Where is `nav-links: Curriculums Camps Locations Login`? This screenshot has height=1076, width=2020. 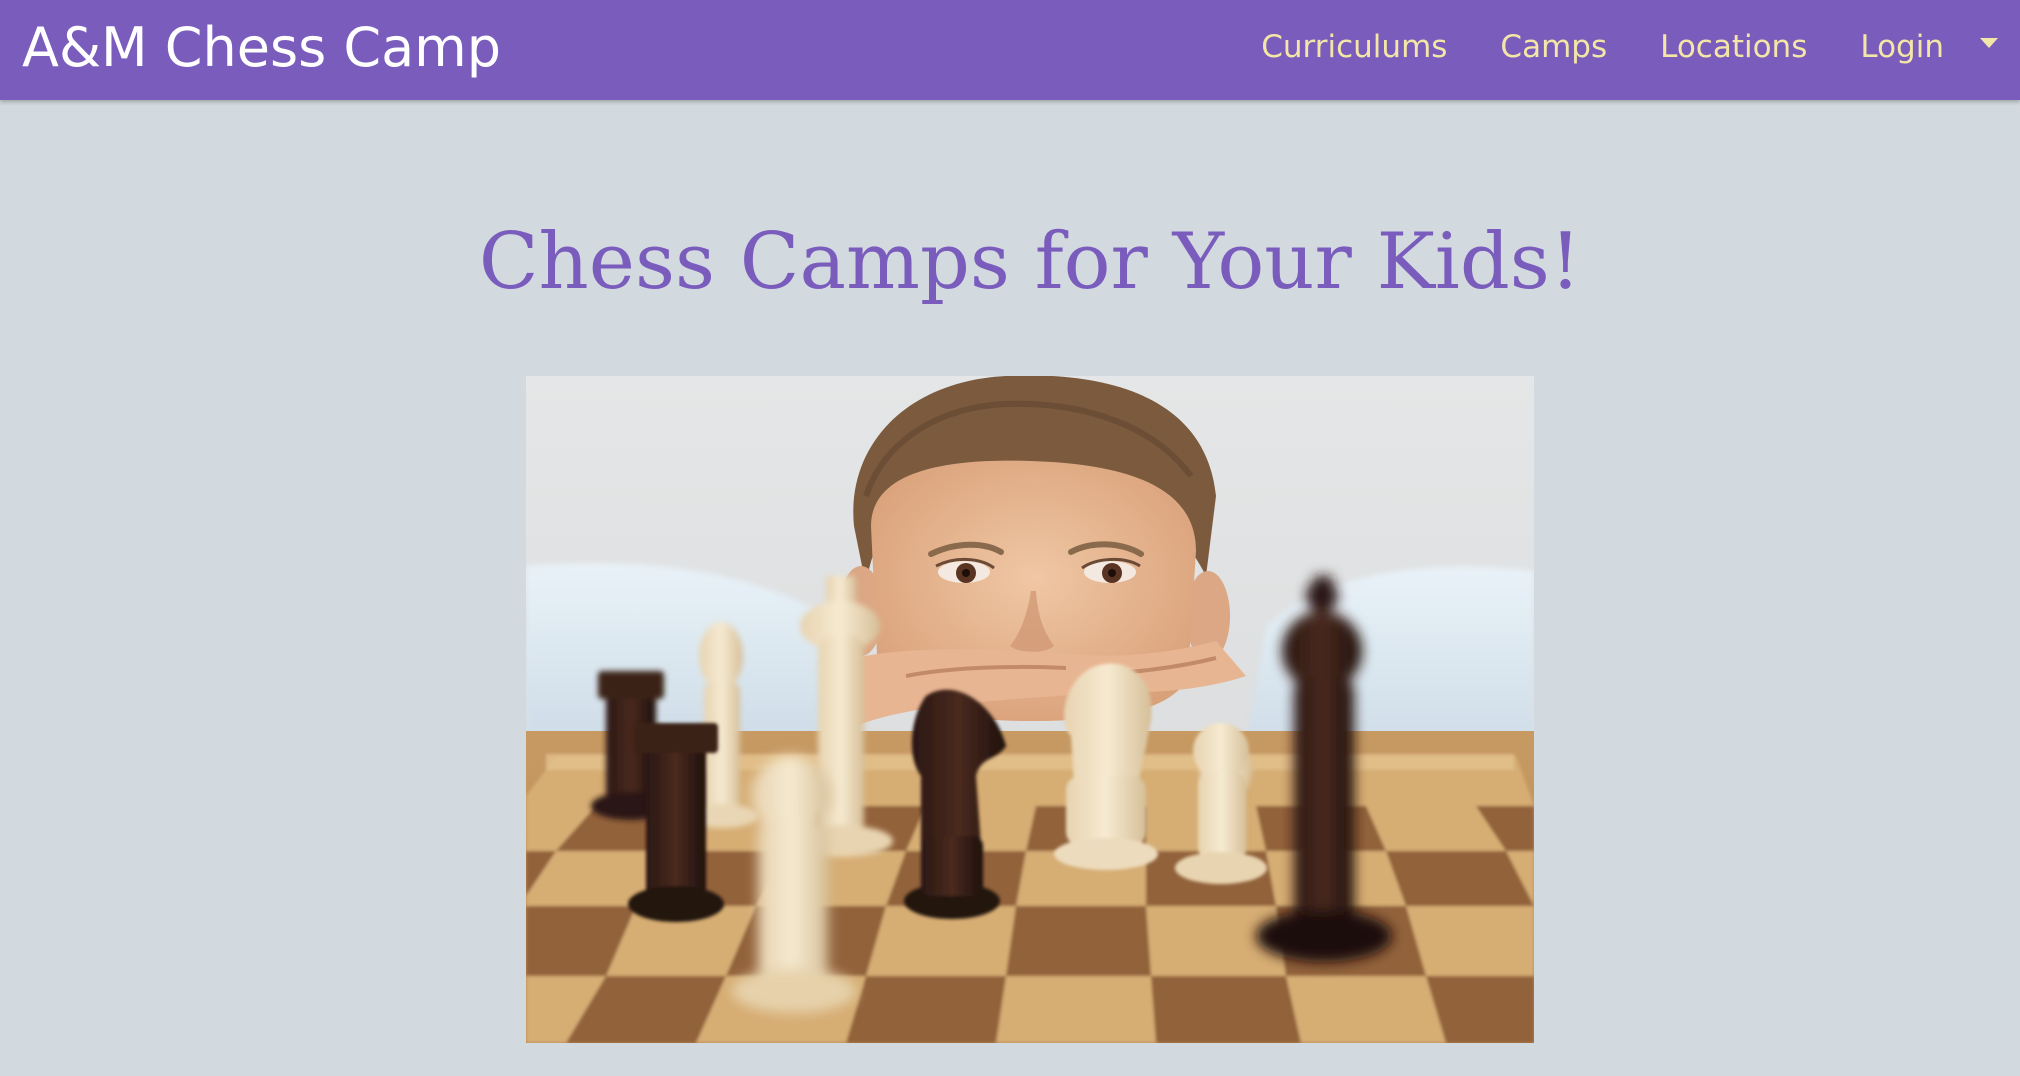
nav-links: Curriculums Camps Locations Login is located at coordinates (1614, 50).